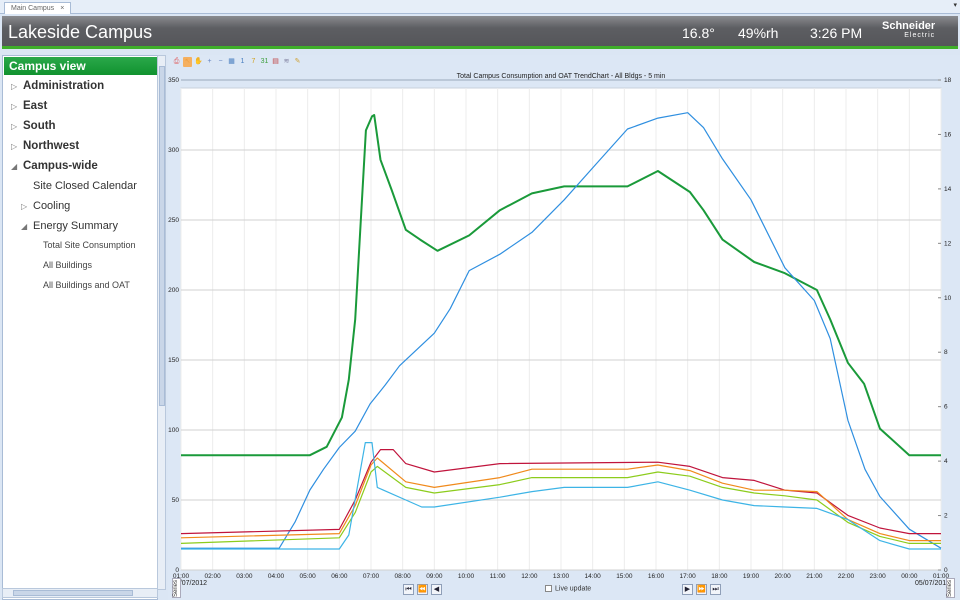 The image size is (960, 600). What do you see at coordinates (173, 360) in the screenshot?
I see `y-left-tick-label: 150` at bounding box center [173, 360].